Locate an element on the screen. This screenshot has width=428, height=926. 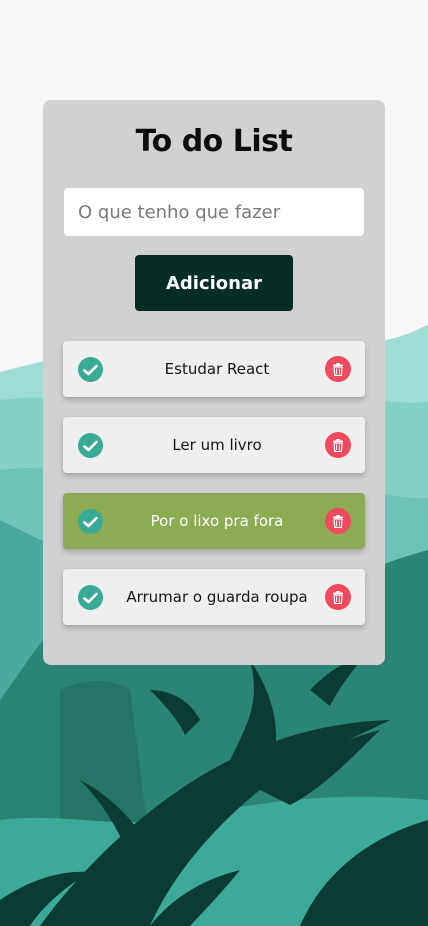
task-label: Estudar React is located at coordinates (217, 369).